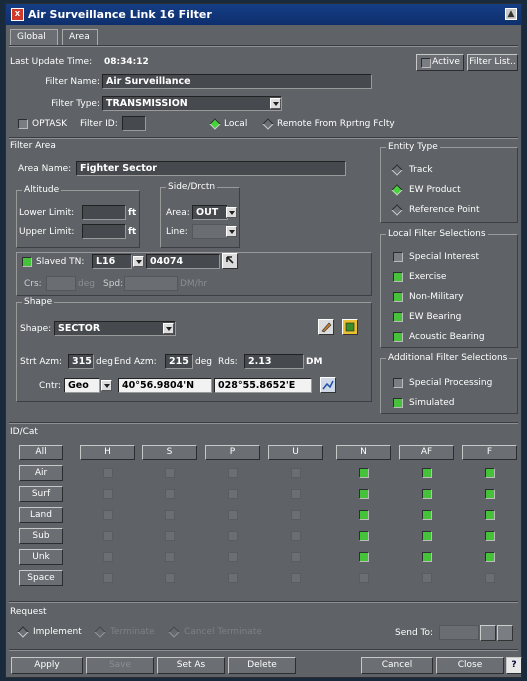 This screenshot has width=527, height=681. Describe the element at coordinates (120, 665) in the screenshot. I see `save-button: Save` at that location.